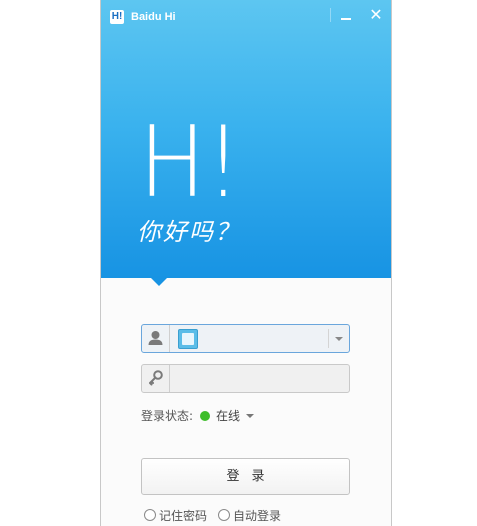 Image resolution: width=477 pixels, height=526 pixels. I want to click on minimize-button, so click(346, 16).